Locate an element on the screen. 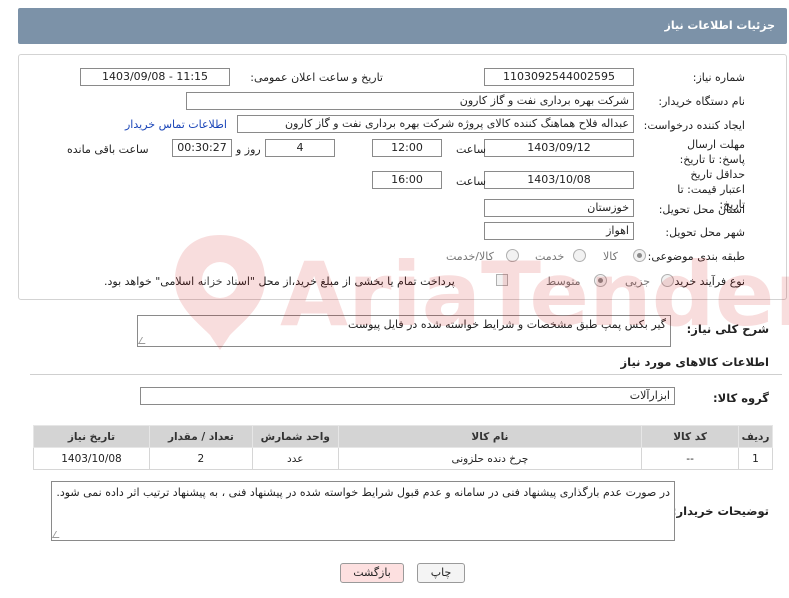 Image resolution: width=789 pixels, height=598 pixels. category-label: طبقه بندی موضوعی: is located at coordinates (696, 256).